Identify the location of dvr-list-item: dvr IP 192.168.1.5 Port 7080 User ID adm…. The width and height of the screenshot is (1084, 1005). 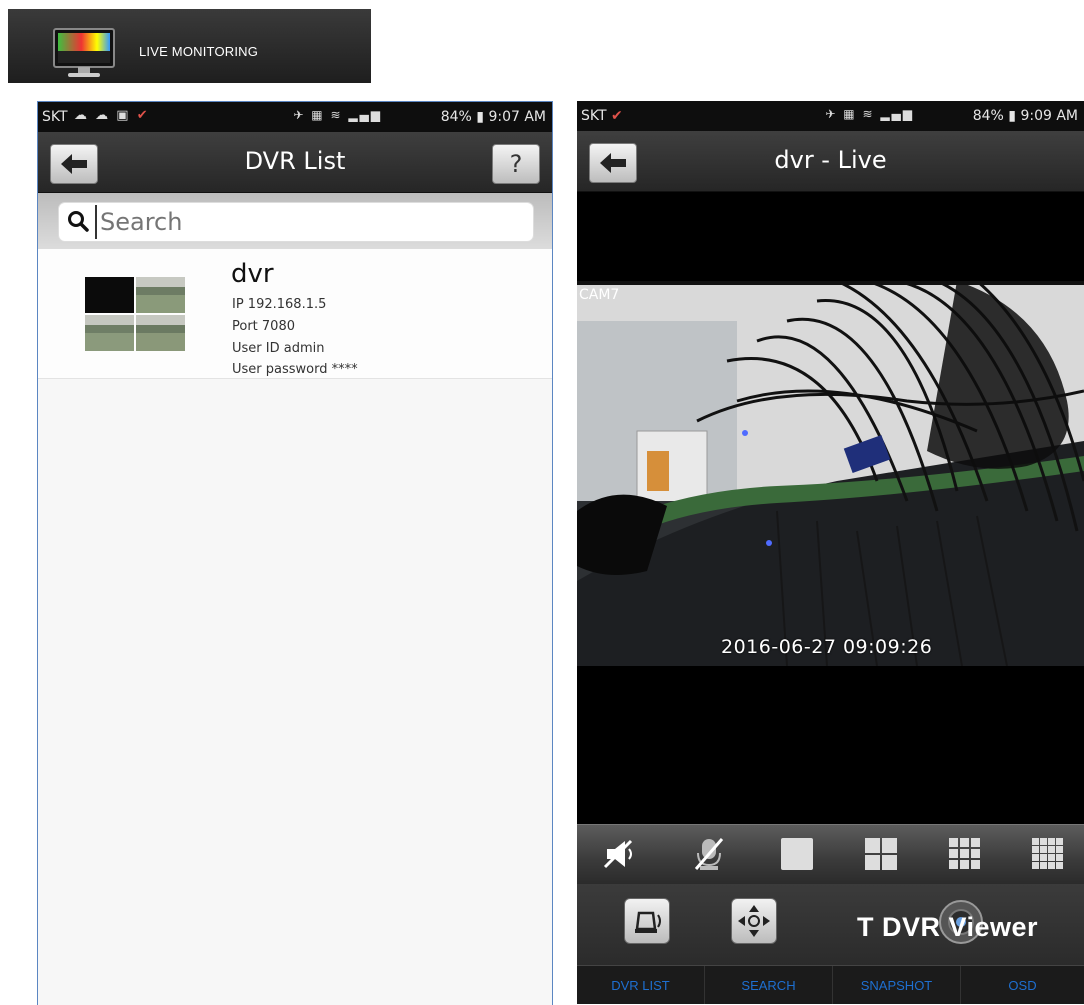
(295, 314).